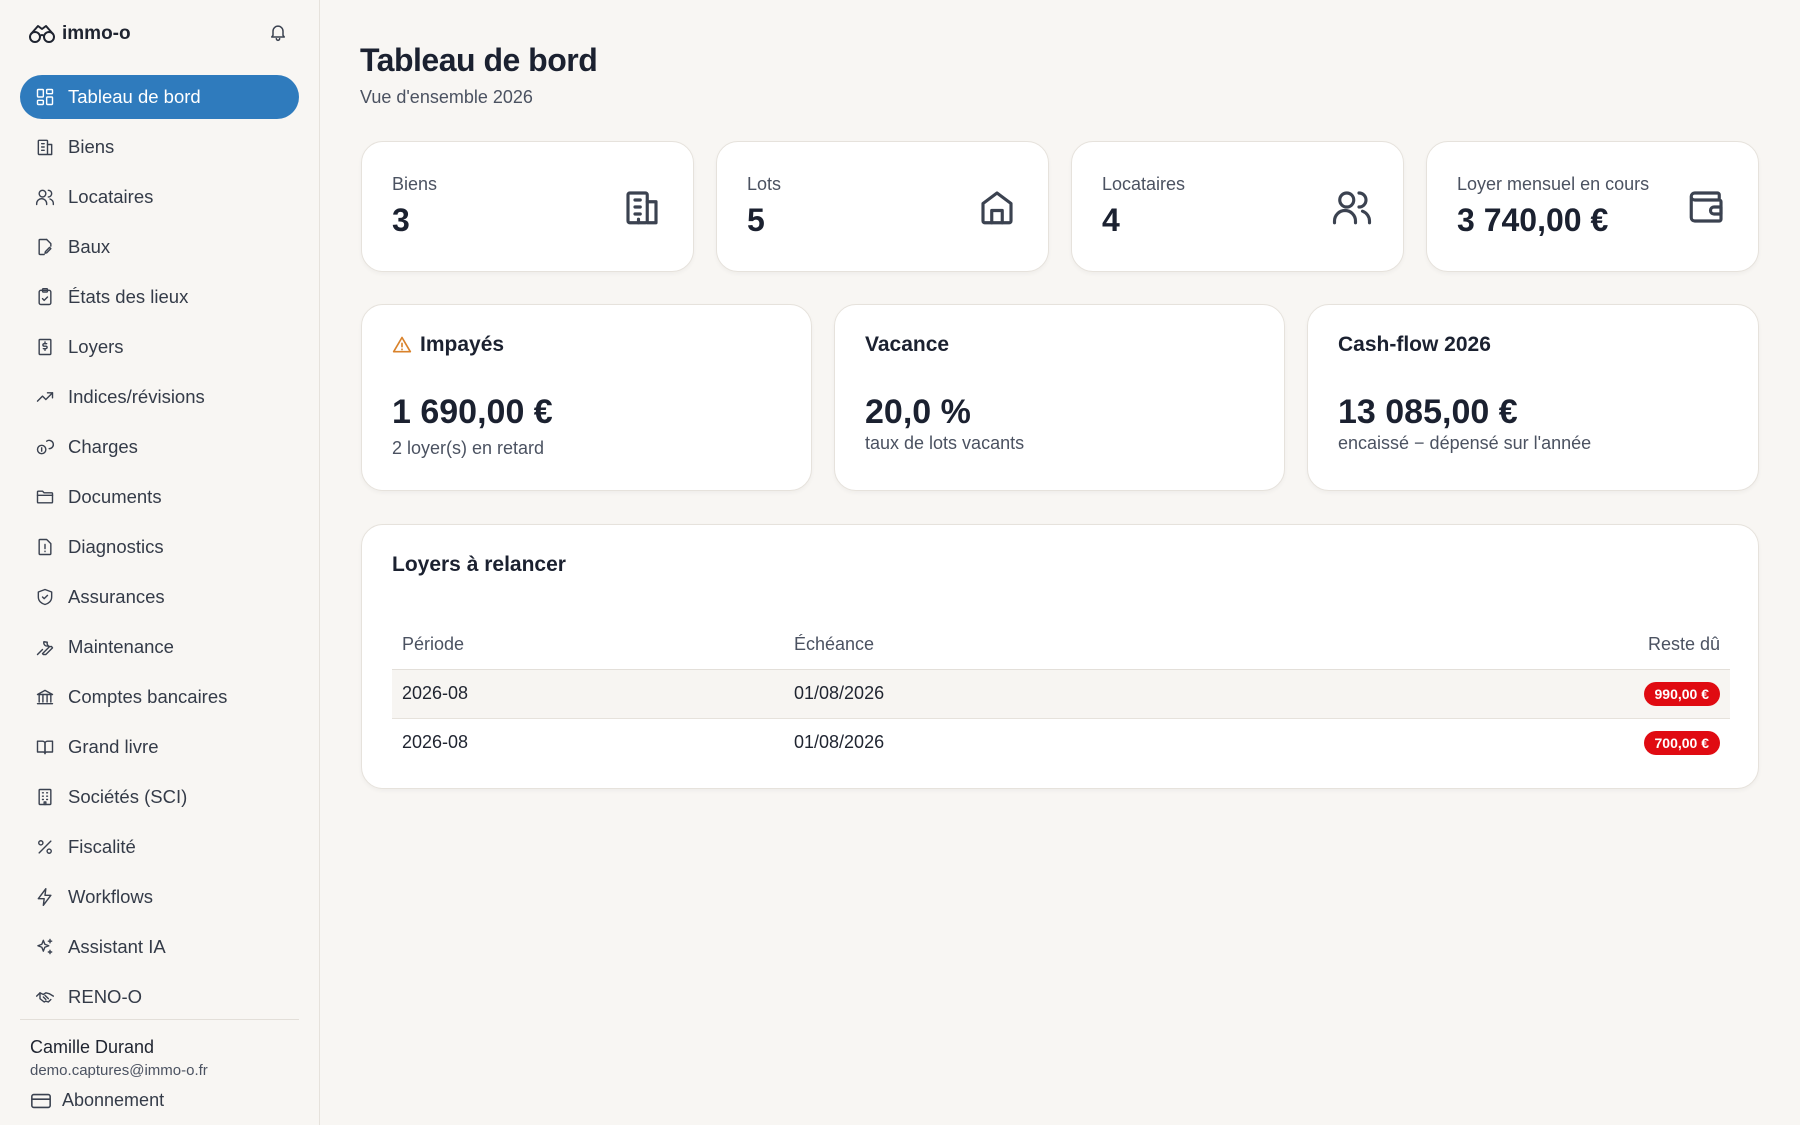  I want to click on sidebar-item-assurances: Assurances, so click(159, 597).